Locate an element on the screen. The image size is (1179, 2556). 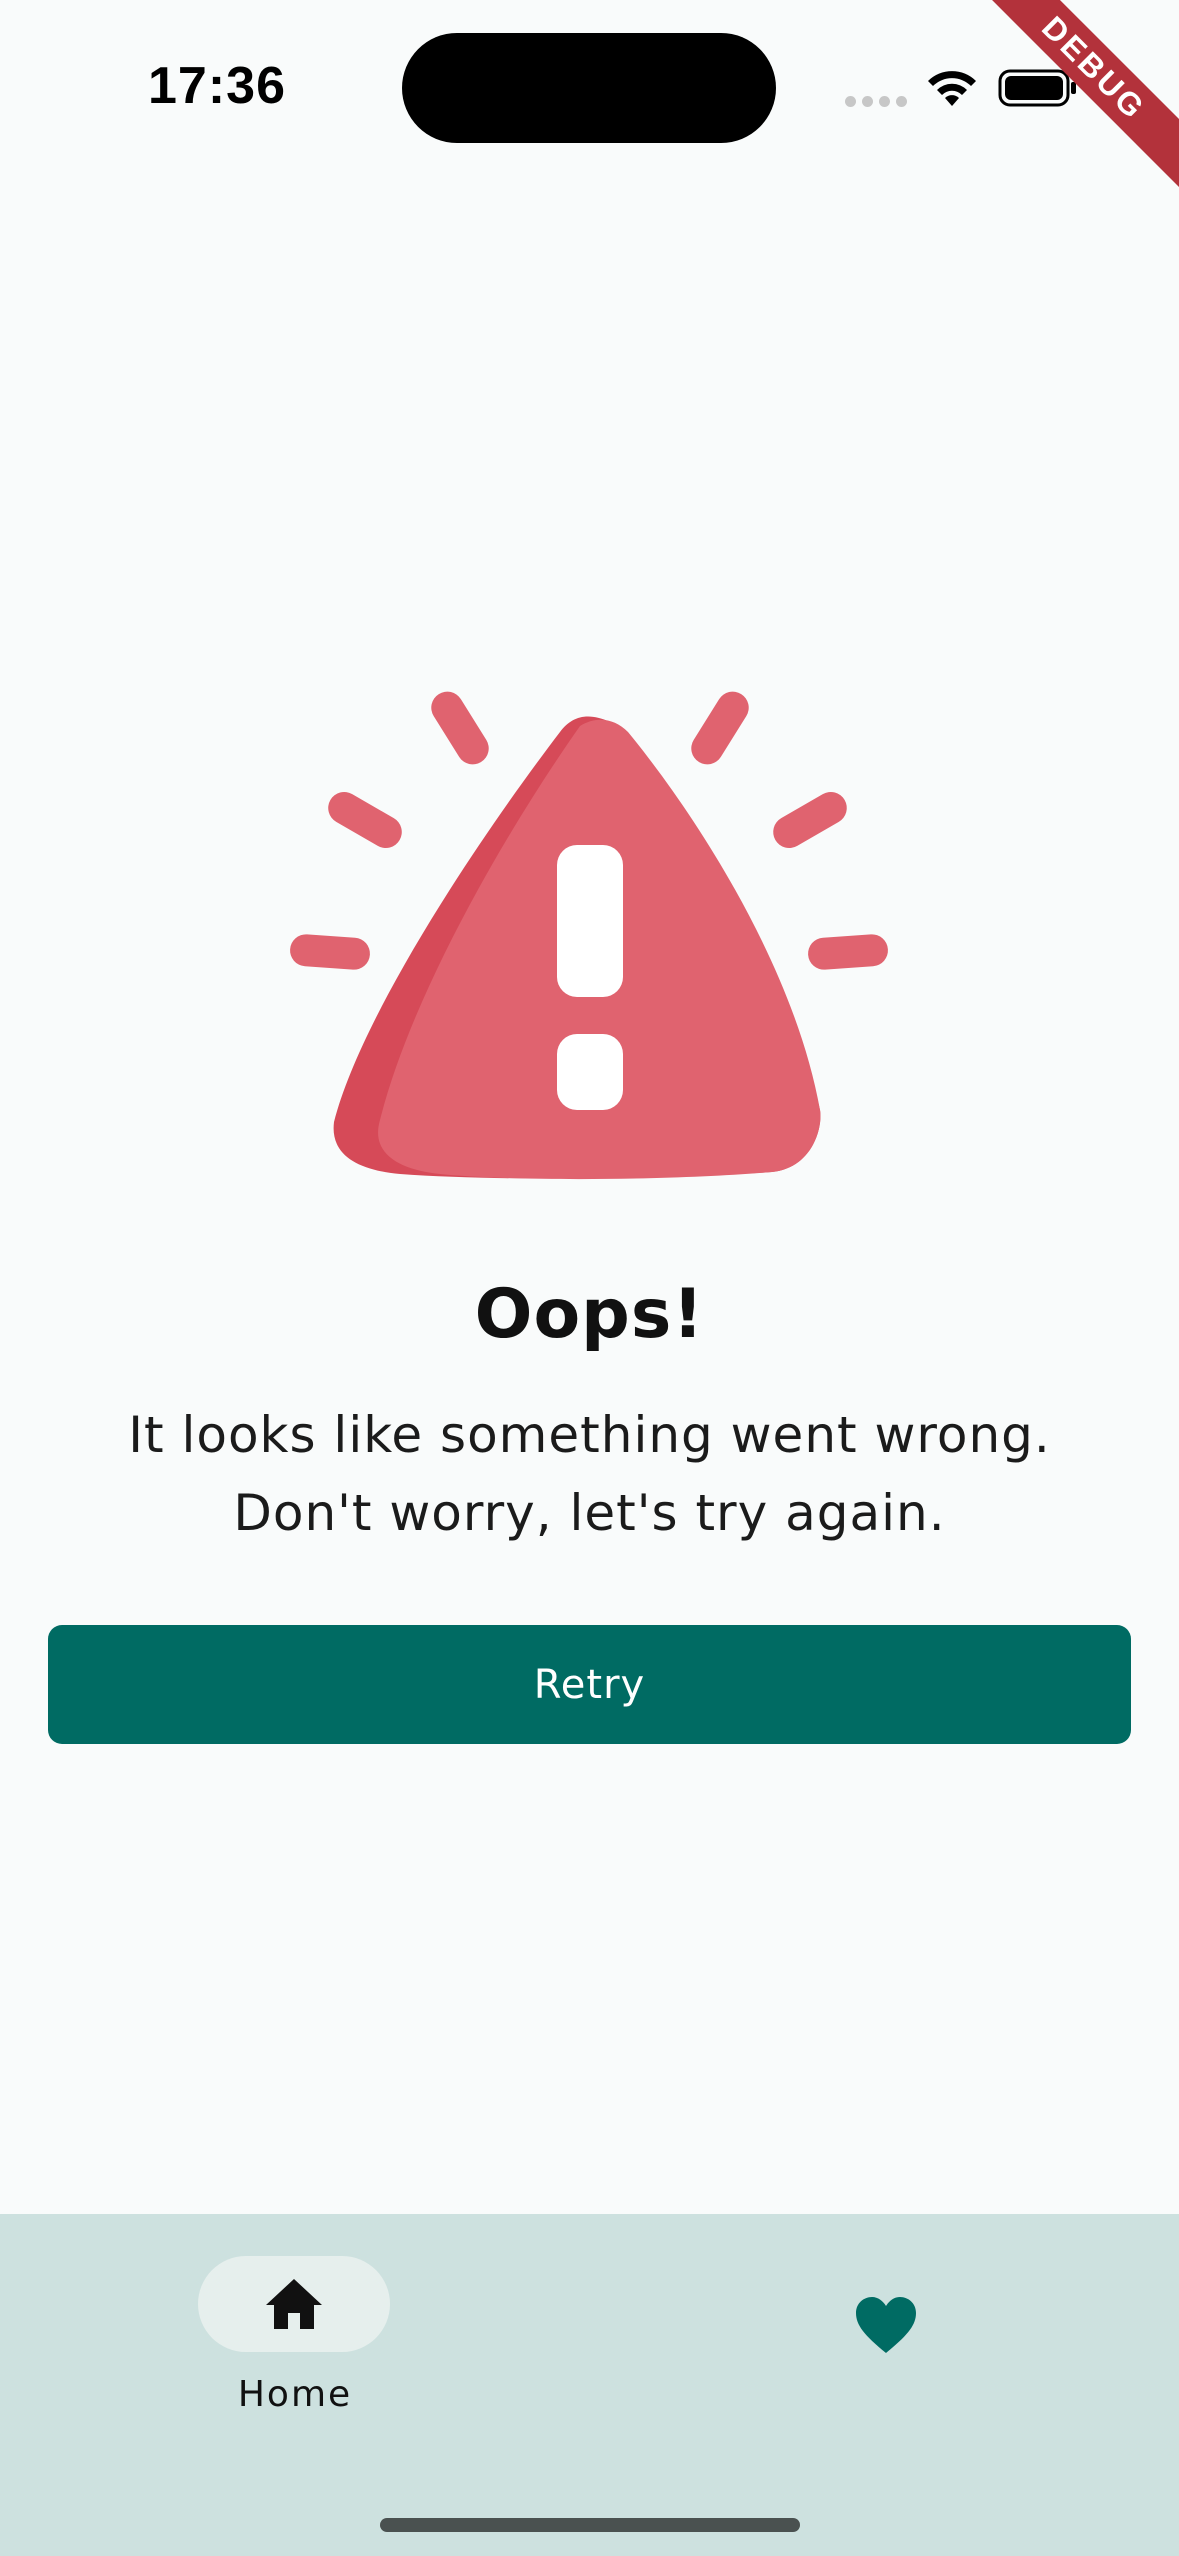
home-indicator is located at coordinates (590, 2525).